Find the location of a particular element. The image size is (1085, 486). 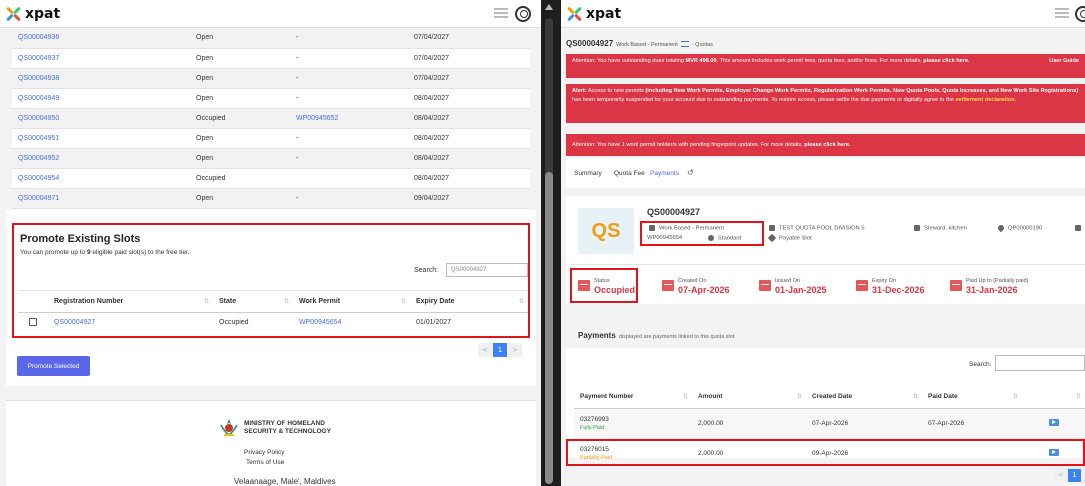

promote-search-input: QS00004927 is located at coordinates (487, 270).